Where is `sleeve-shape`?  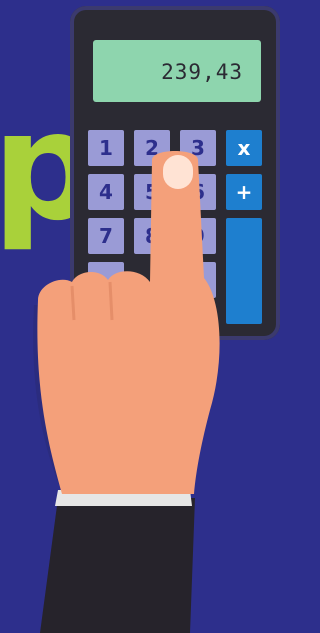 sleeve-shape is located at coordinates (117, 565).